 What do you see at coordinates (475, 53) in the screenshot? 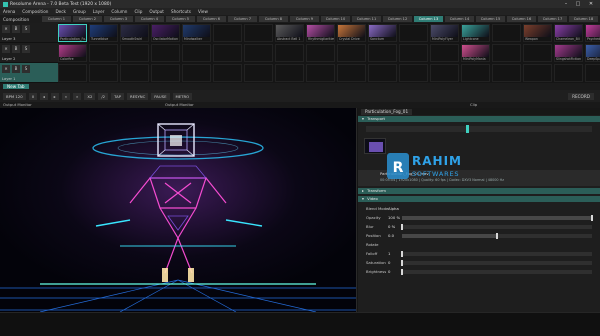
I see `clip-slot: MiniPolyMania` at bounding box center [475, 53].